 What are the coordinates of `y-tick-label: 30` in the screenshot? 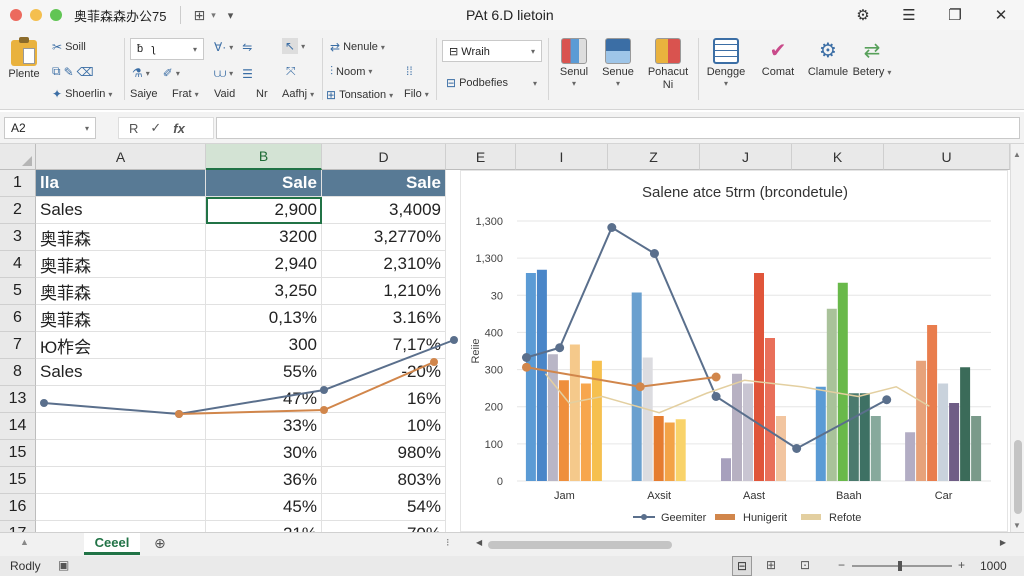 It's located at (497, 296).